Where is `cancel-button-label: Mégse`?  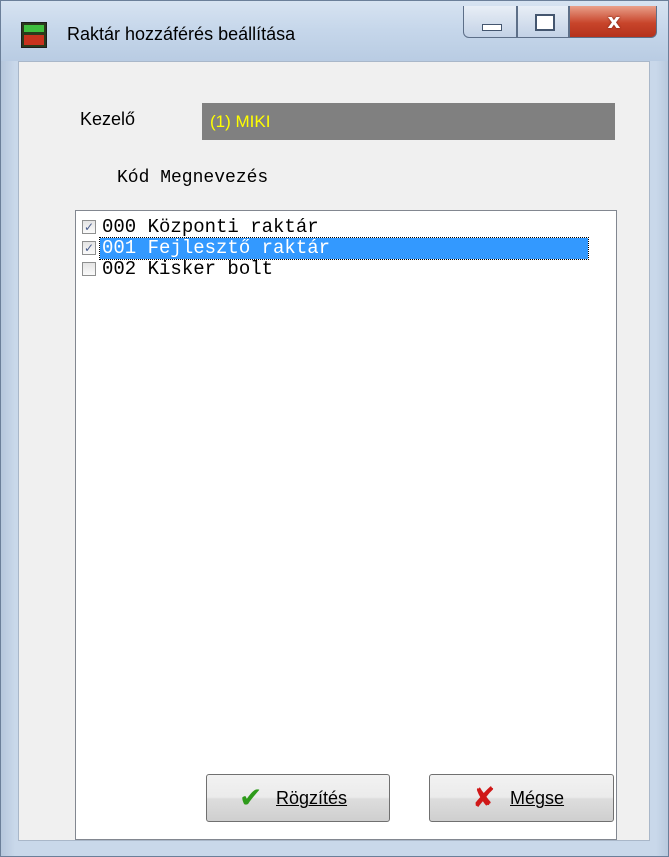
cancel-button-label: Mégse is located at coordinates (537, 798).